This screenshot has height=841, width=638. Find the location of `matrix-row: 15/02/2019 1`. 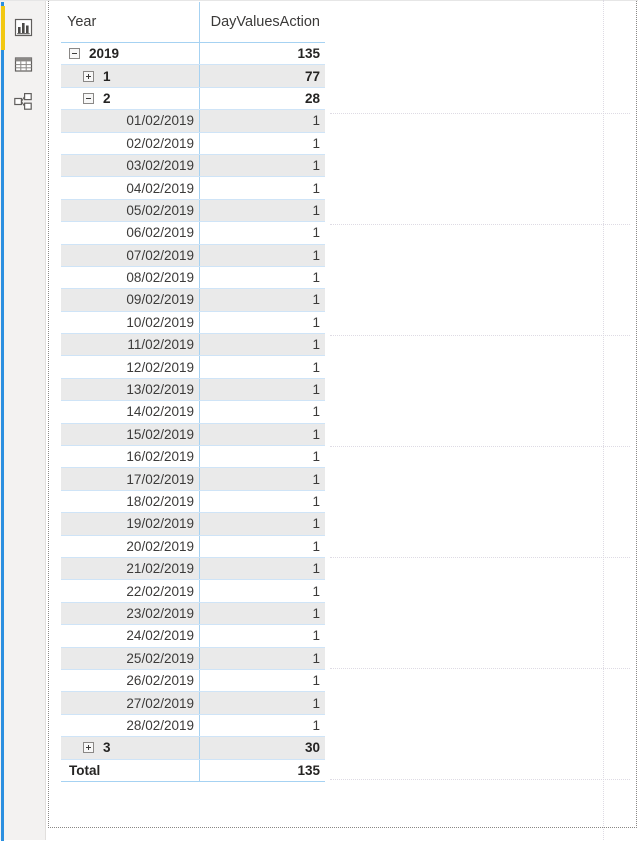

matrix-row: 15/02/2019 1 is located at coordinates (193, 435).